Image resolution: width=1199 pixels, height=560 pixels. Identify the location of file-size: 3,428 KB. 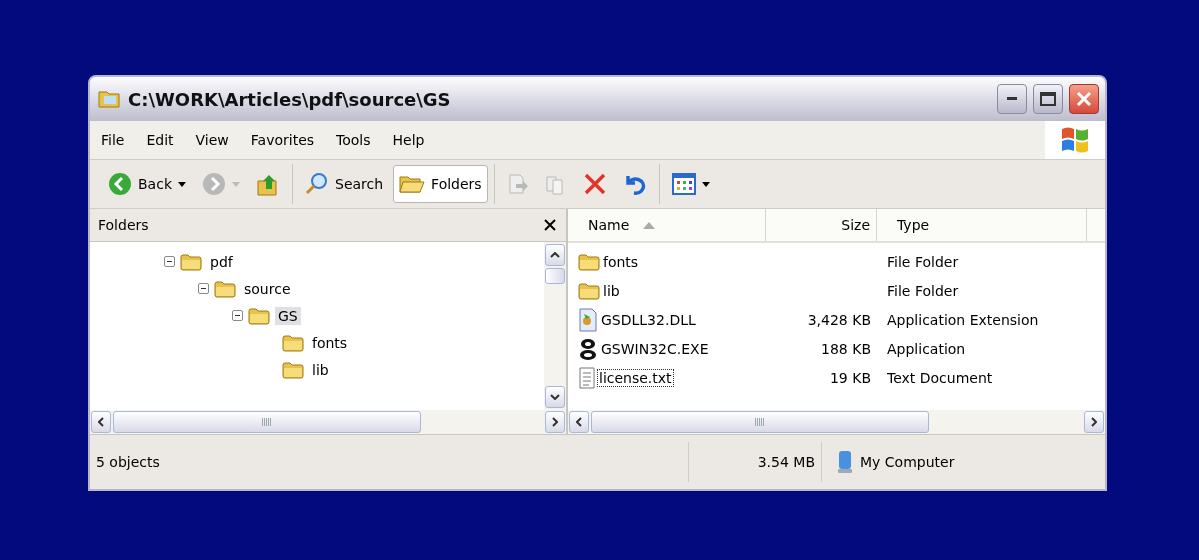
(839, 319).